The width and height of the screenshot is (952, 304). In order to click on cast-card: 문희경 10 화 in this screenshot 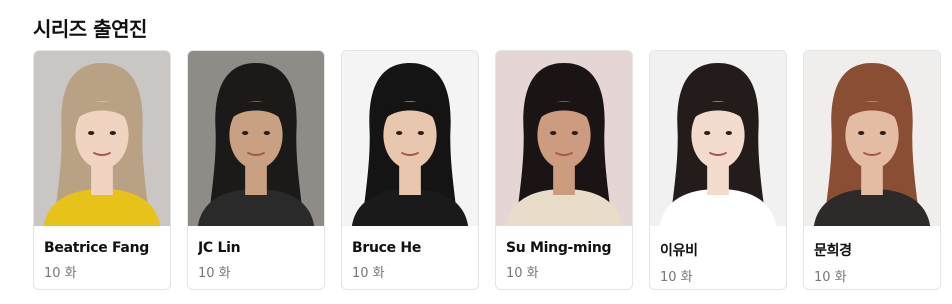, I will do `click(872, 170)`.